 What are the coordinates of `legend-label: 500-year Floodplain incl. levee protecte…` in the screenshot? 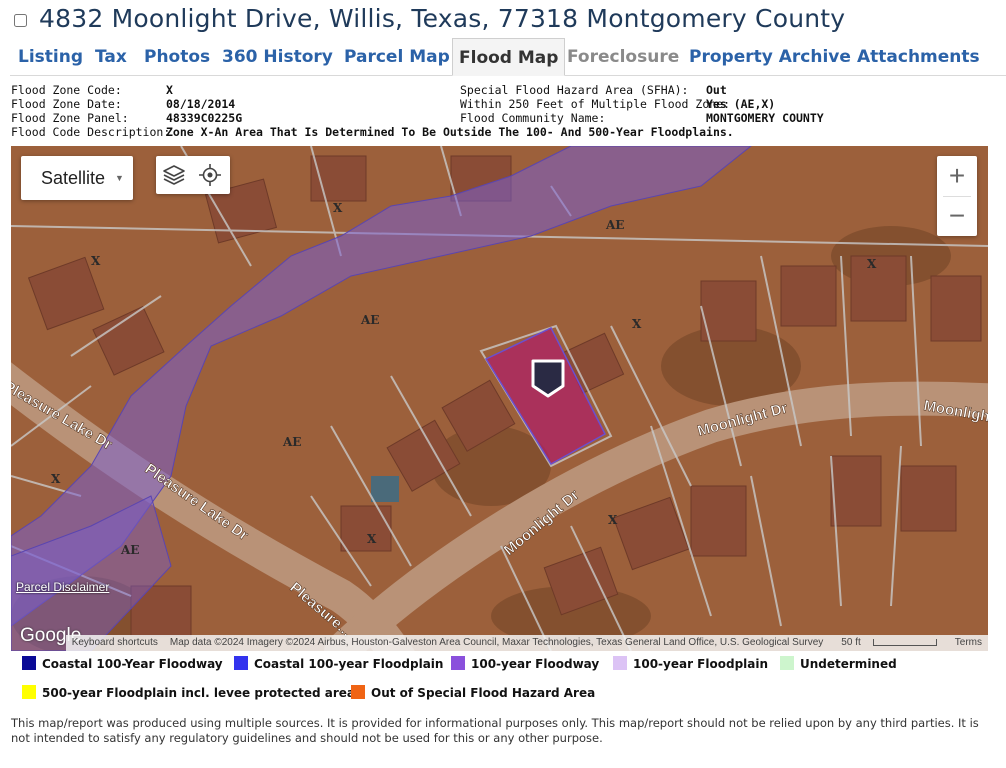 It's located at (198, 693).